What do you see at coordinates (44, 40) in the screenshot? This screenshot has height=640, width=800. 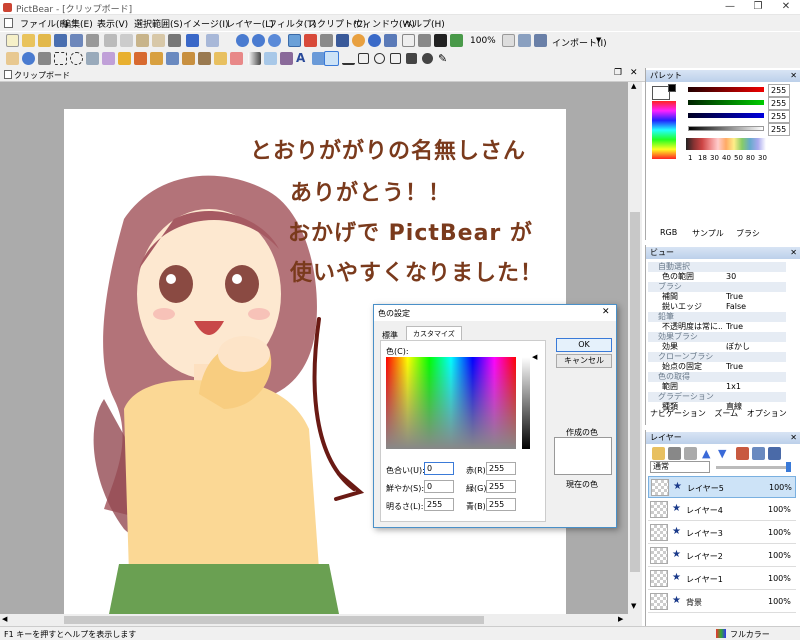 I see `open-recent-icon` at bounding box center [44, 40].